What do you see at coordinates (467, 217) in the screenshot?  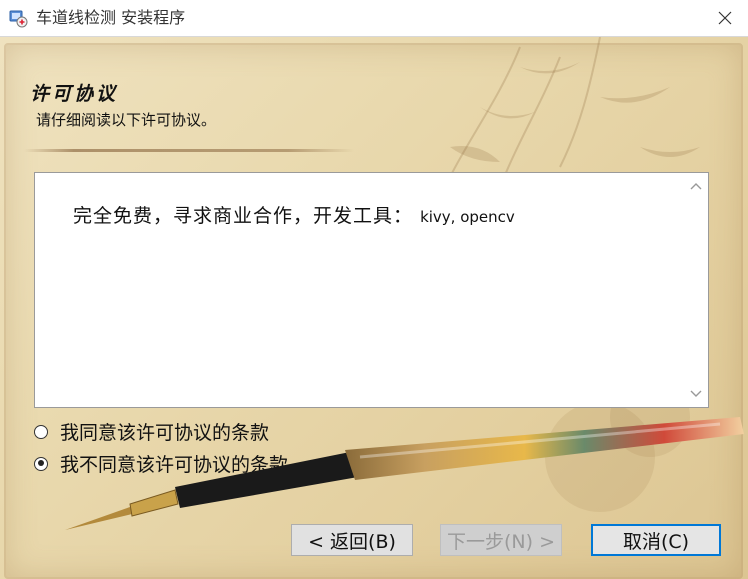 I see `license-text-latin: kivy, opencv` at bounding box center [467, 217].